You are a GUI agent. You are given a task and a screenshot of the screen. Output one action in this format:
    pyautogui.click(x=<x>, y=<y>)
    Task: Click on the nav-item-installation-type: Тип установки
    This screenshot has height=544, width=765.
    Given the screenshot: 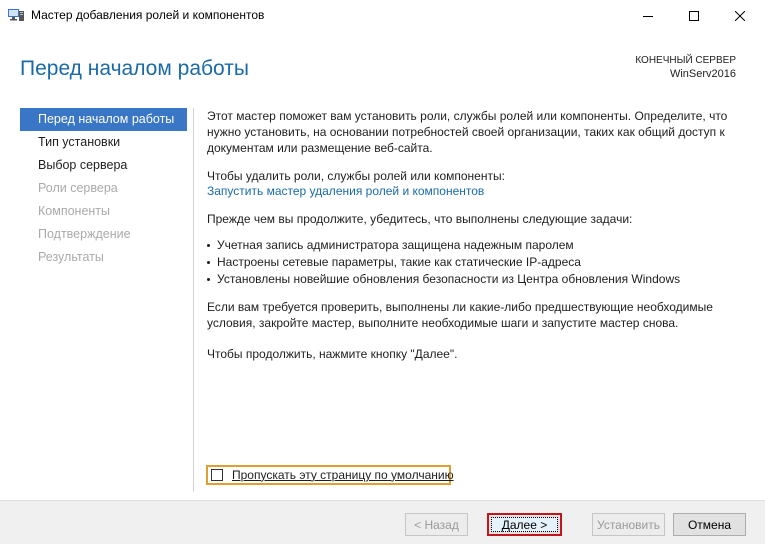 What is the action you would take?
    pyautogui.click(x=103, y=142)
    